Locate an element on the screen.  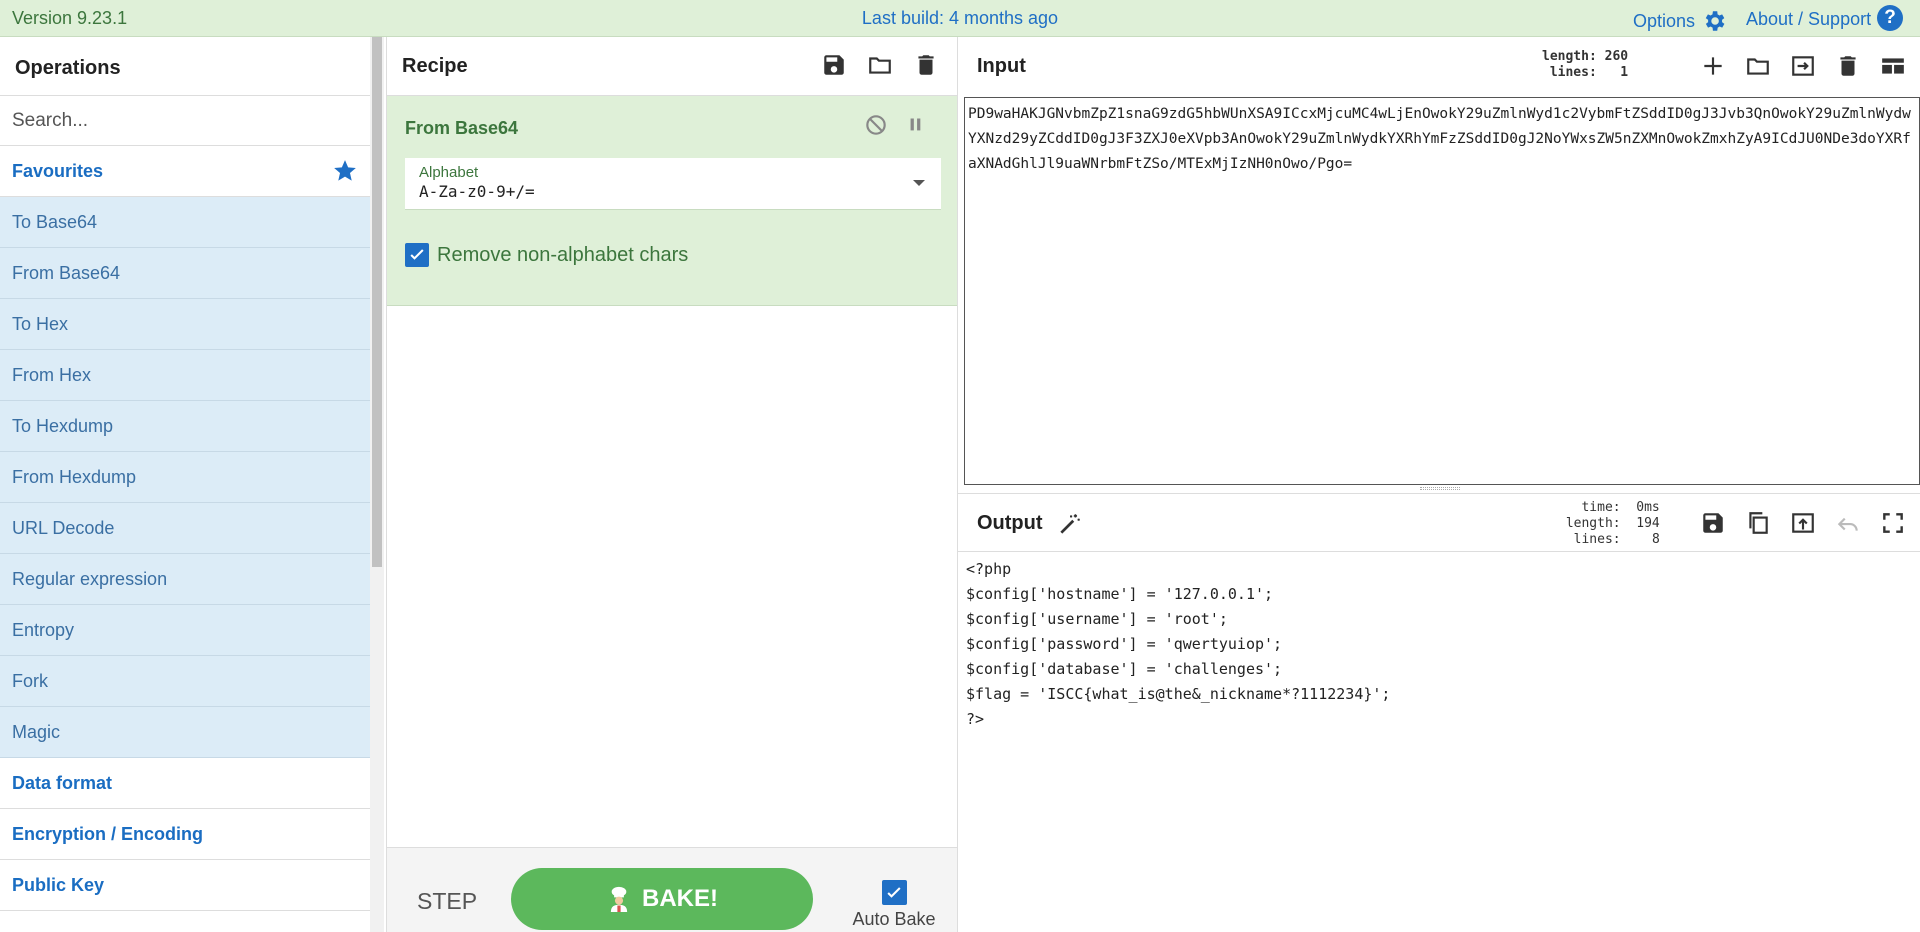
auto-bake-label: Auto Bake is located at coordinates (894, 919).